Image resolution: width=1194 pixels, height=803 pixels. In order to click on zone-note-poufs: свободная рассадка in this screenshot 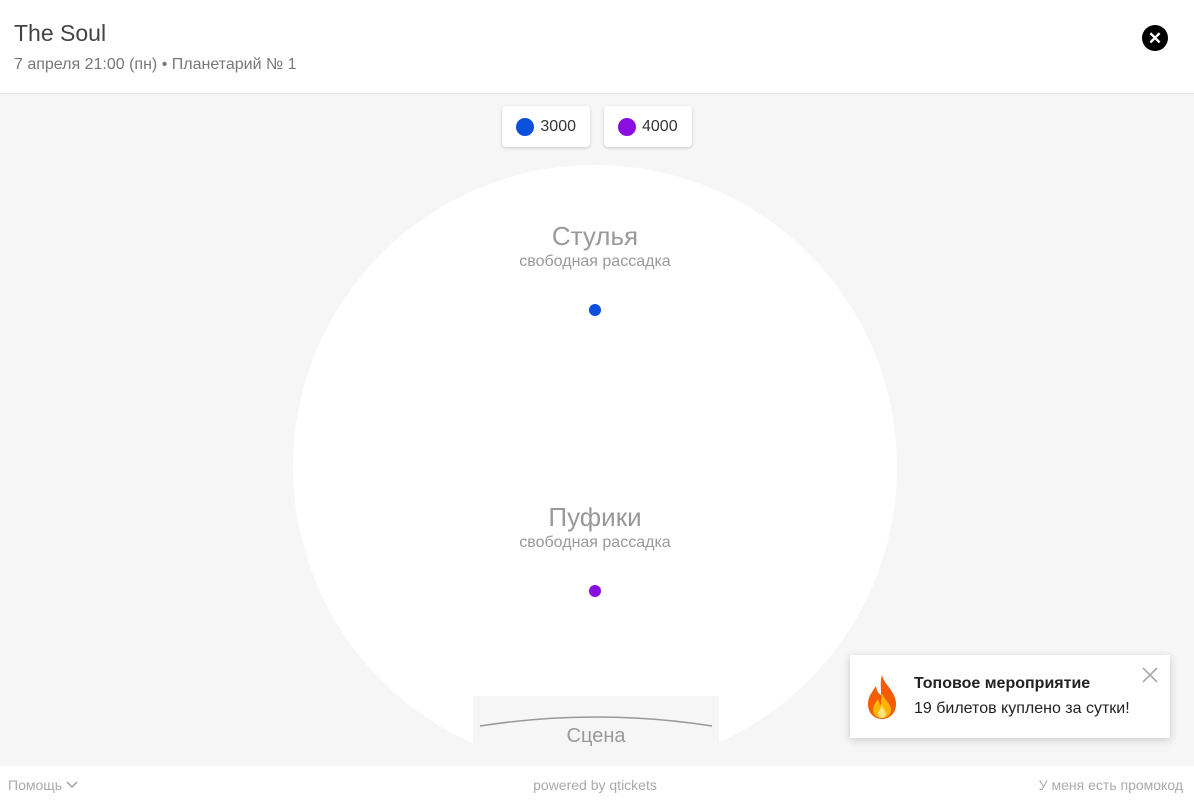, I will do `click(595, 542)`.